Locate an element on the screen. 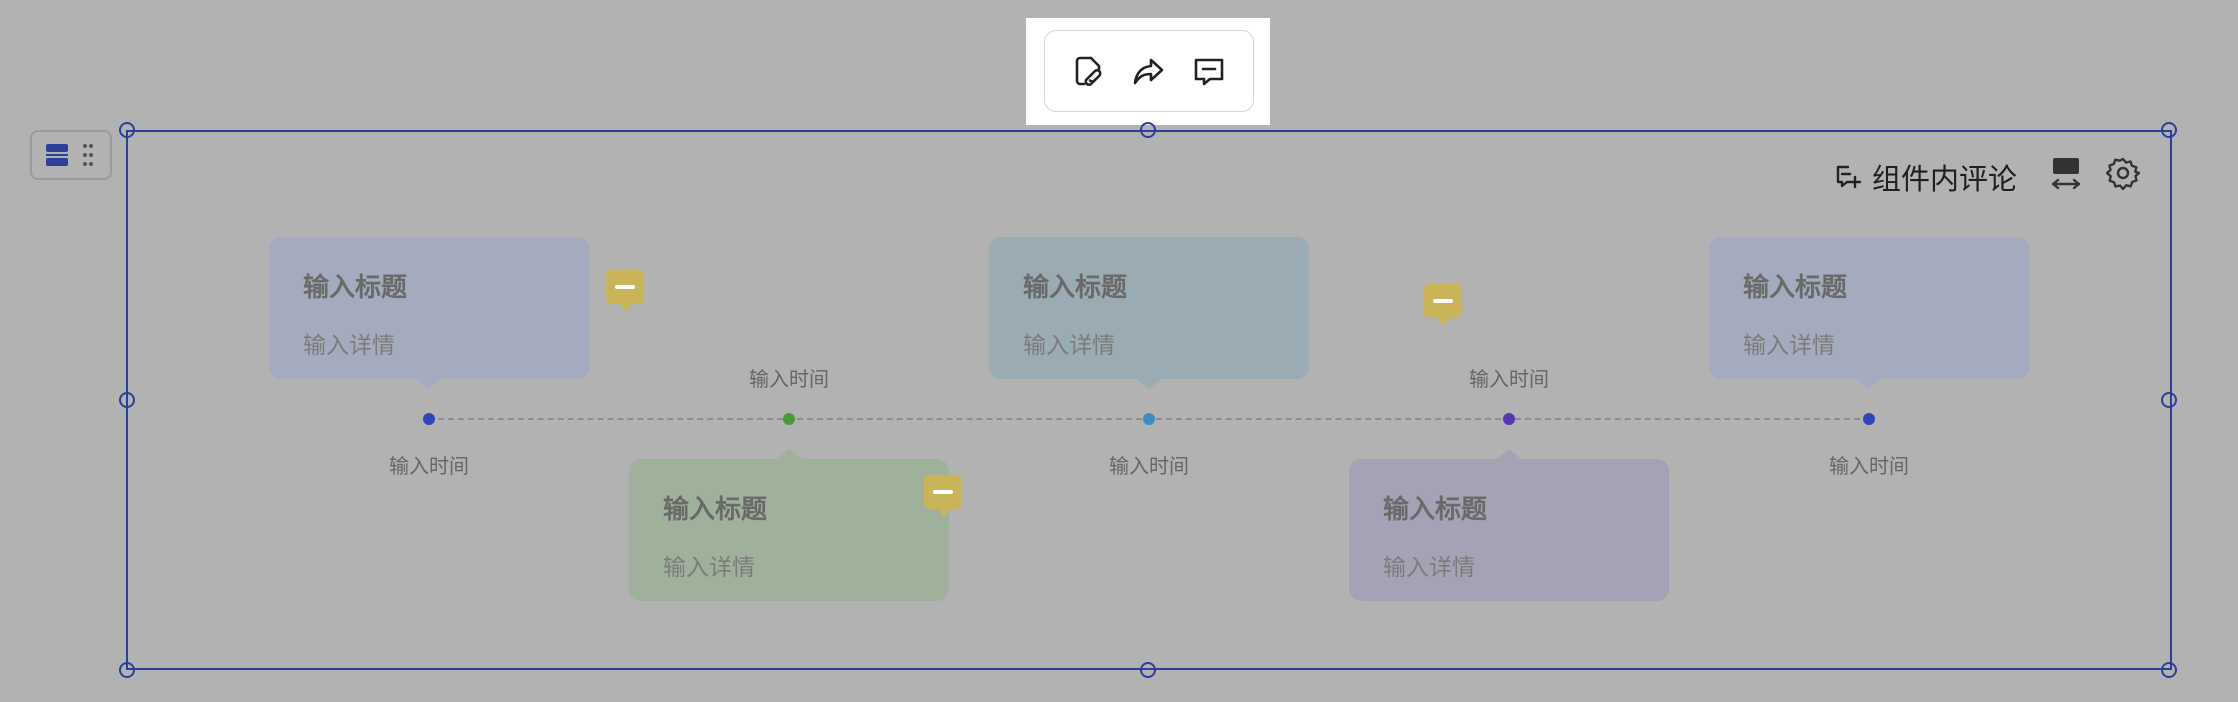  resize-handle-top-left is located at coordinates (127, 130).